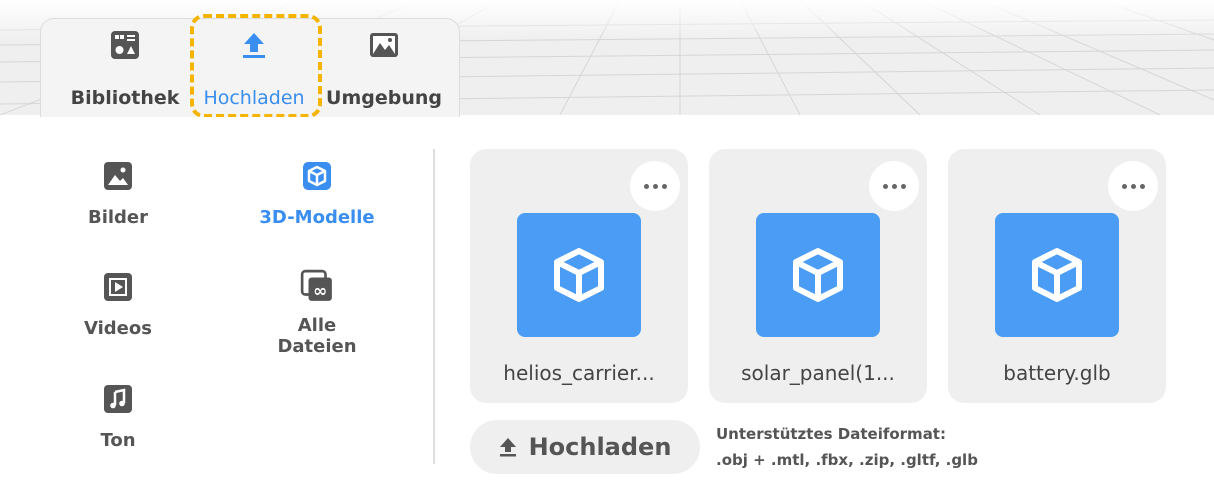  Describe the element at coordinates (118, 440) in the screenshot. I see `category-sound-label: Ton` at that location.